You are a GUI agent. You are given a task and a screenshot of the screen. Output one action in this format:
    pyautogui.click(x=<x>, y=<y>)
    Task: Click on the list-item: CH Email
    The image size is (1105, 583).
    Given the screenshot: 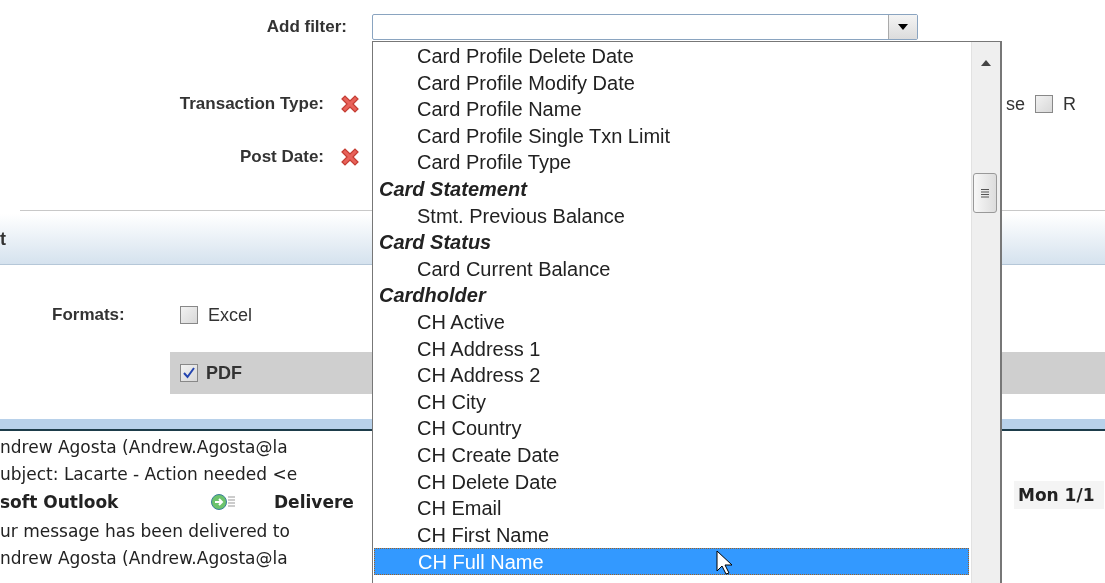 What is the action you would take?
    pyautogui.click(x=672, y=508)
    